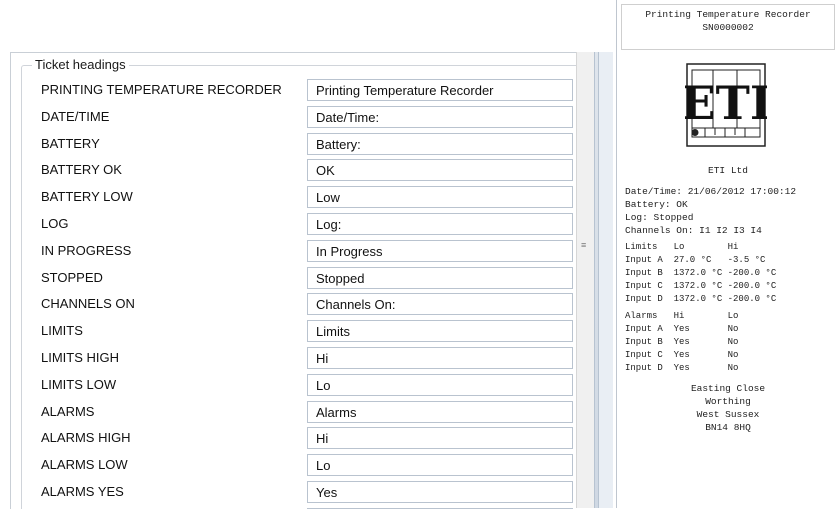  I want to click on heading-label: IN PROGRESS, so click(86, 250).